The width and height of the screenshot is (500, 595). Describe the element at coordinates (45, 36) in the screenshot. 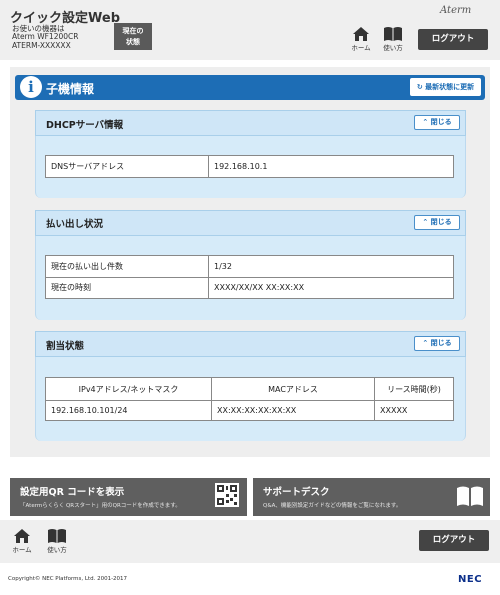

I see `device-model: Aterm WF1200CR` at that location.